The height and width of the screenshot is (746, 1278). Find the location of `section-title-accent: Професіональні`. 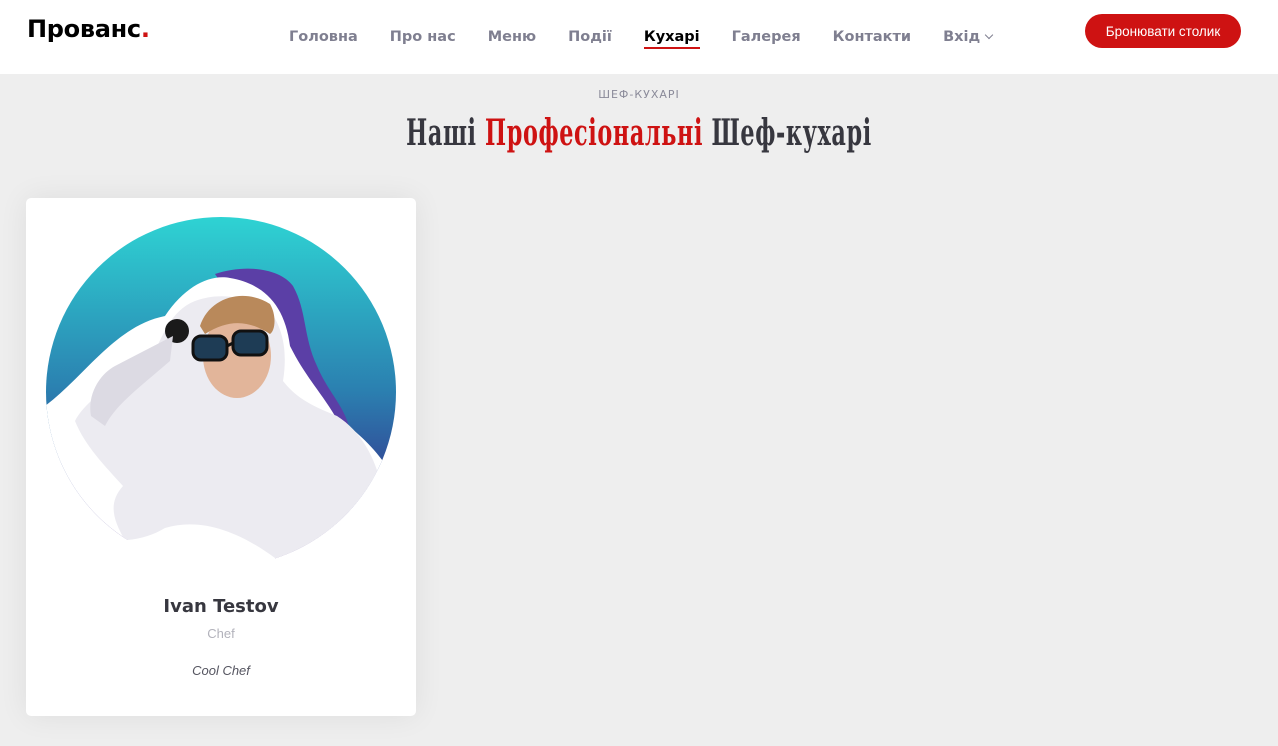

section-title-accent: Професіональні is located at coordinates (594, 133).